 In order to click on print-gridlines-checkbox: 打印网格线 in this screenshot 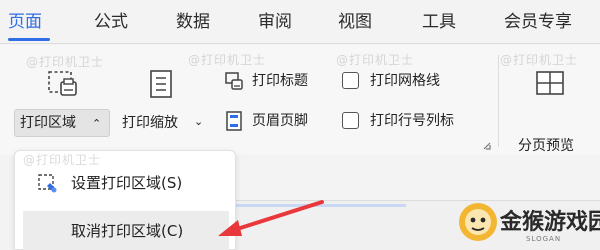, I will do `click(407, 81)`.